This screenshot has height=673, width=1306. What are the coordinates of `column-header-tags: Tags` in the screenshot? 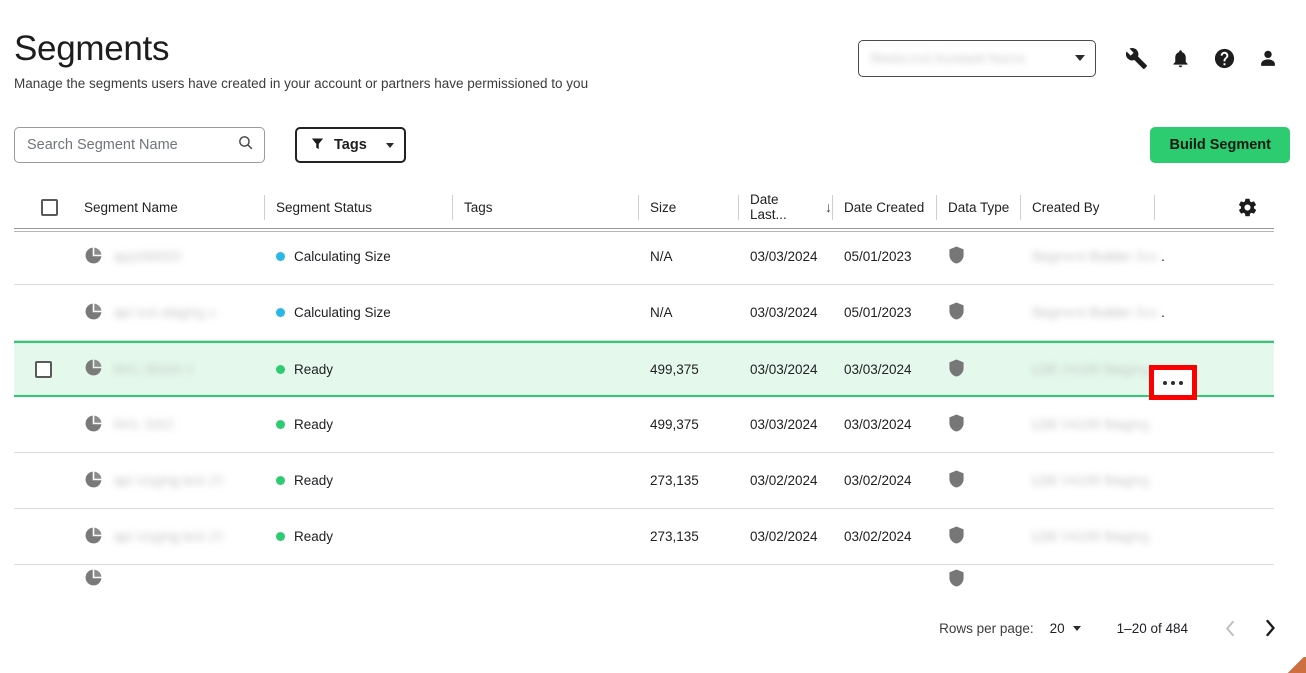 It's located at (545, 207).